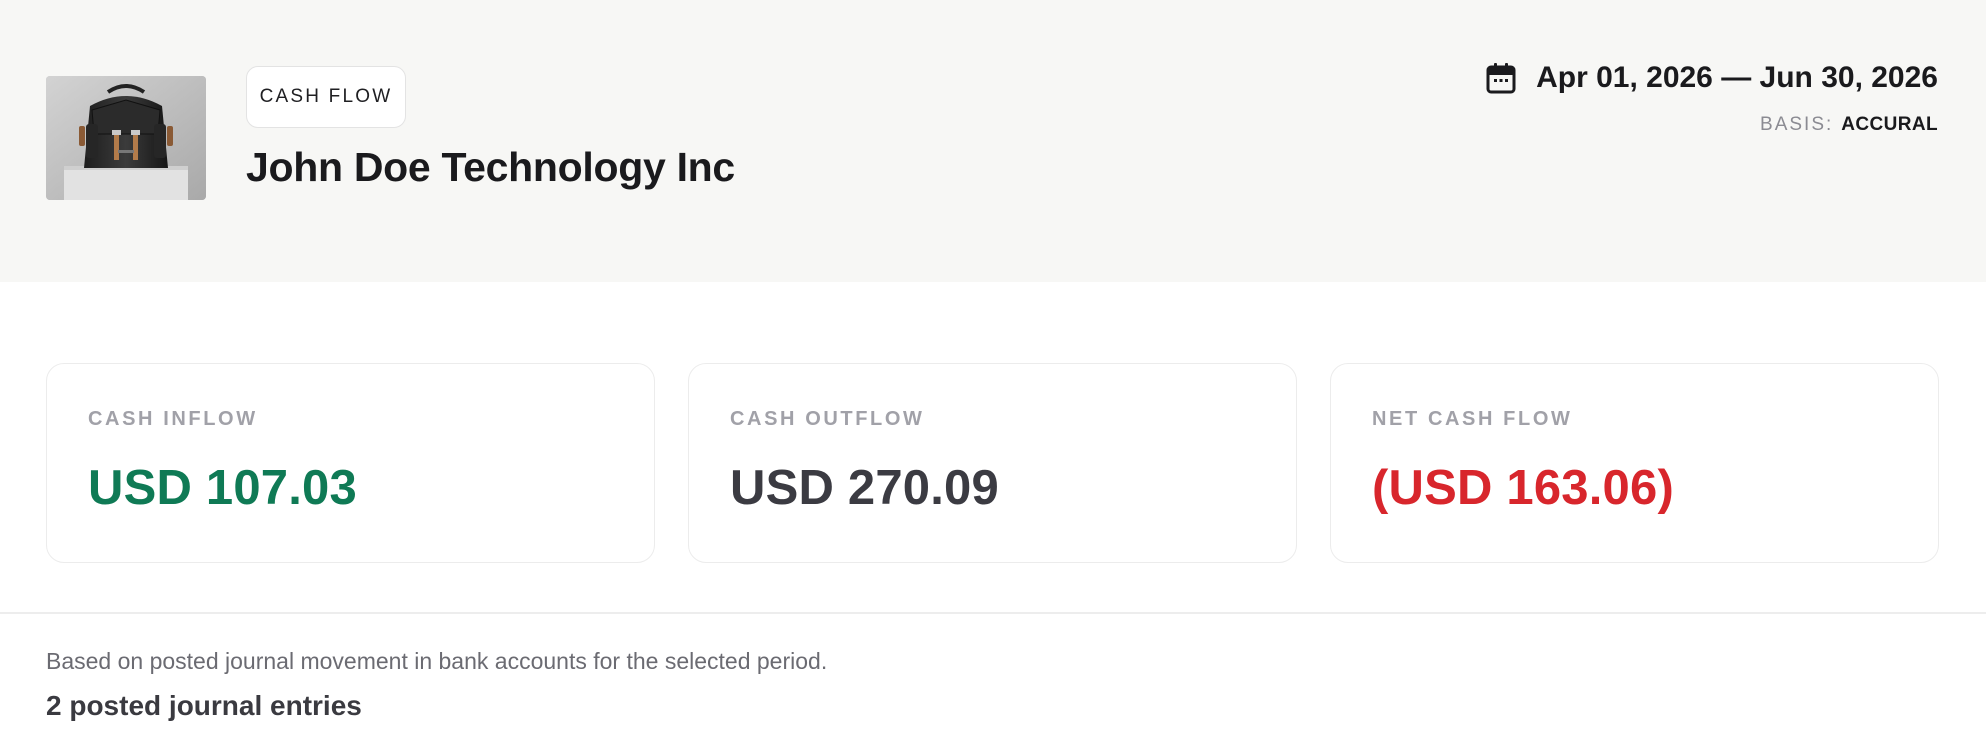 The height and width of the screenshot is (756, 1986). I want to click on basis-row: BASIS: ACCURAL, so click(1849, 125).